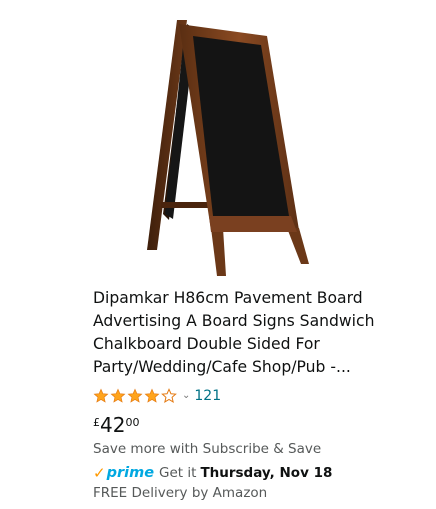 This screenshot has width=436, height=509. Describe the element at coordinates (228, 298) in the screenshot. I see `product-title-line-1: Dipamkar H86cm Pavement Board` at that location.